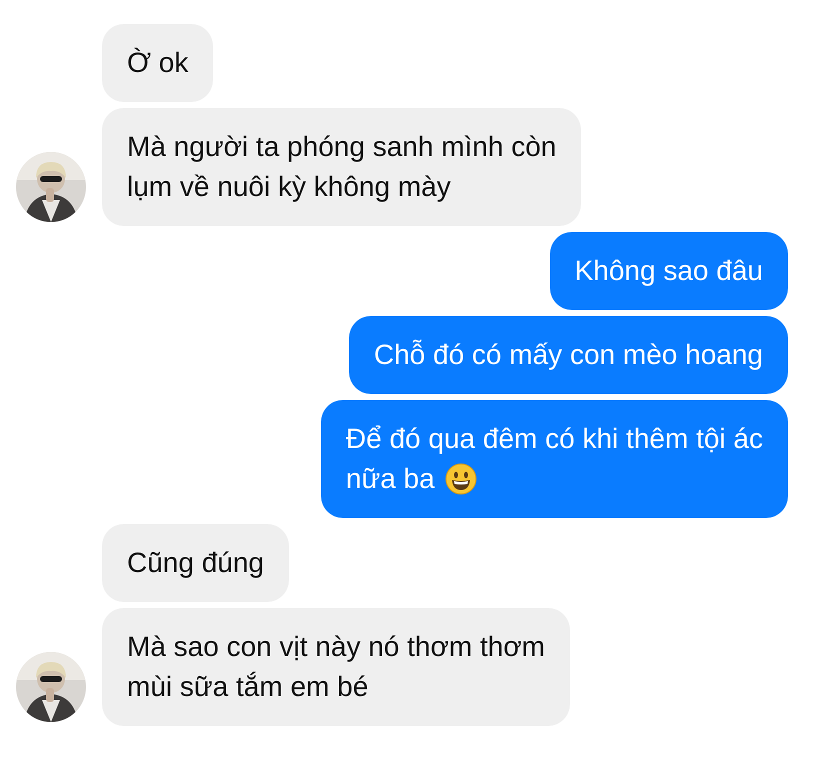  Describe the element at coordinates (336, 666) in the screenshot. I see `message-text: Mà sao con vịt này nó thơm thơm mùi sữa tắm em bé` at that location.